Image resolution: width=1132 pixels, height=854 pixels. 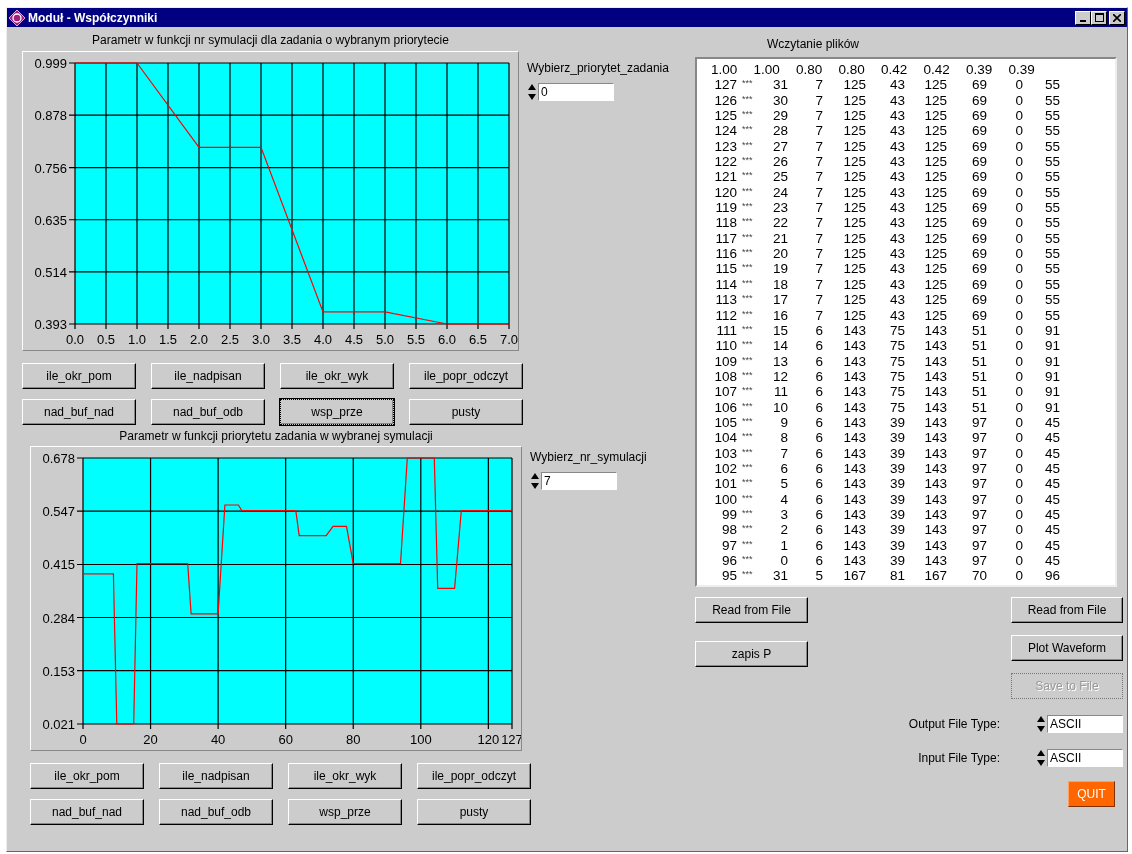 I want to click on file-button: Plot Waveform, so click(x=1067, y=648).